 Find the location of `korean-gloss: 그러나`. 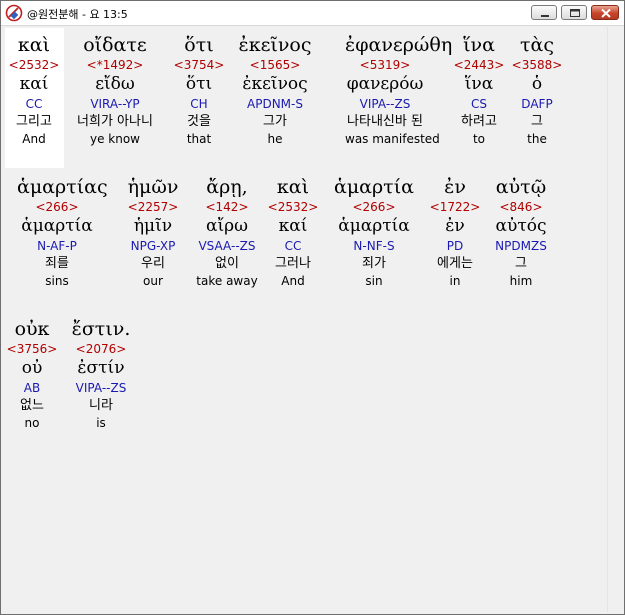

korean-gloss: 그러나 is located at coordinates (293, 263).